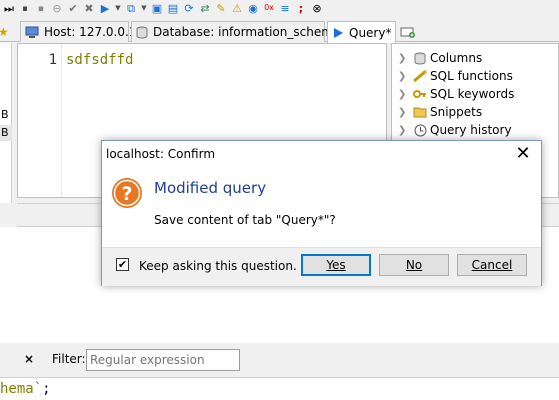 The height and width of the screenshot is (400, 559). I want to click on check-icon: ✔, so click(73, 8).